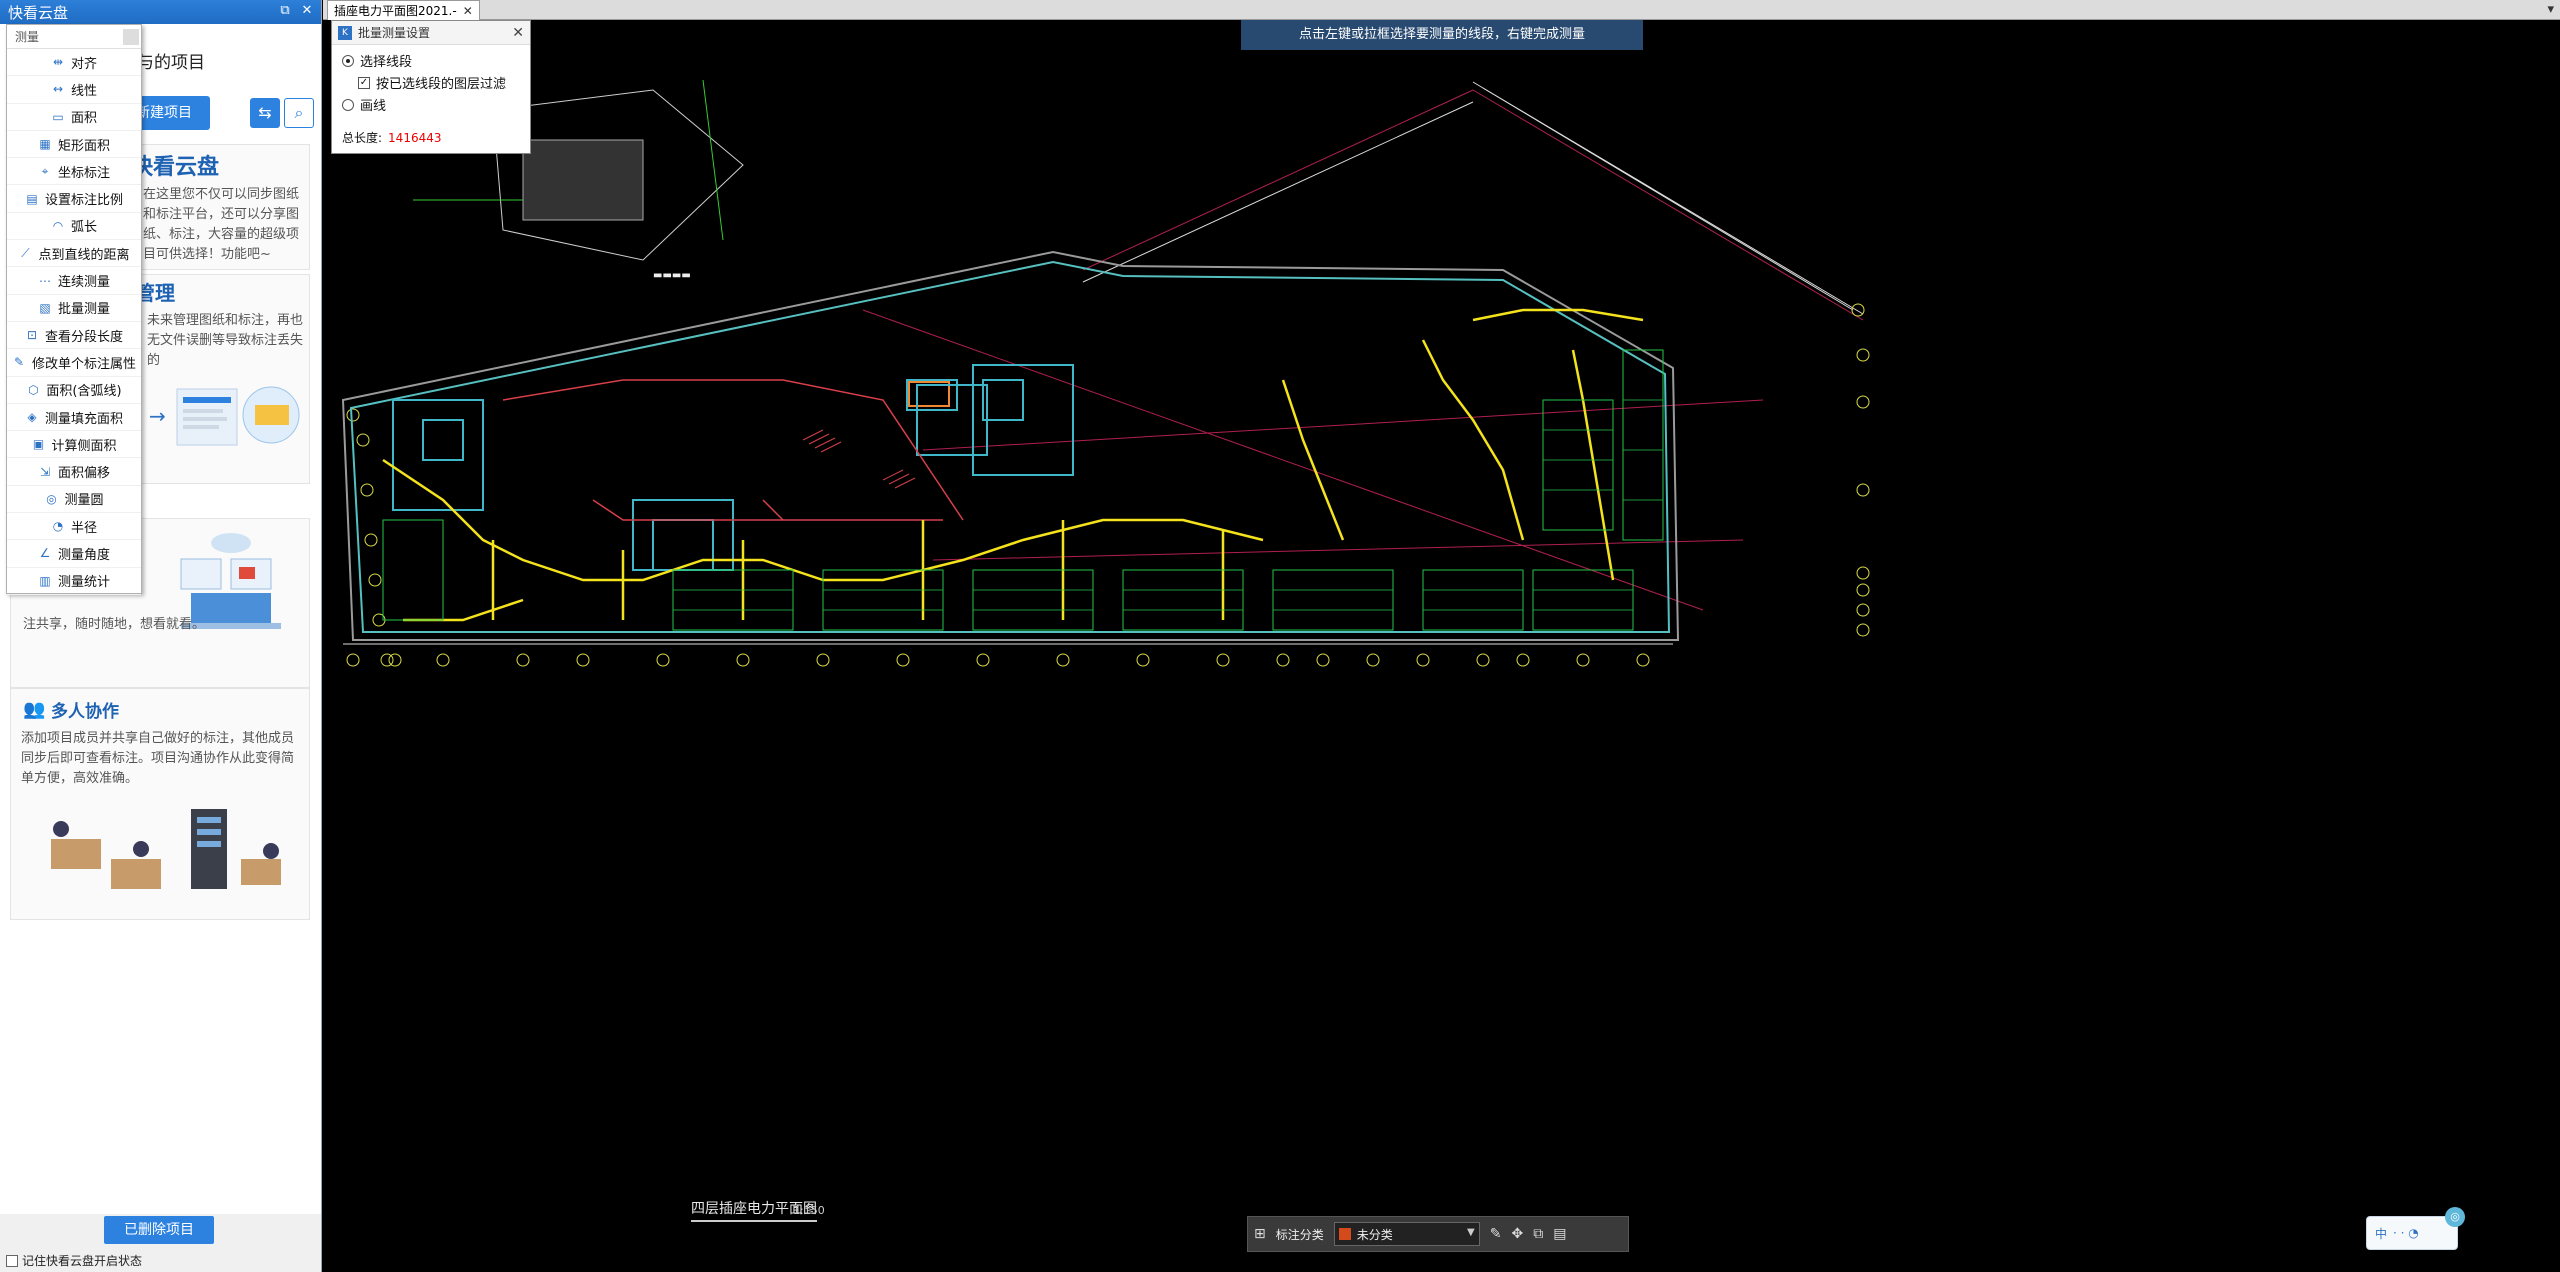  I want to click on ime-status-icon: ◎, so click(2455, 1217).